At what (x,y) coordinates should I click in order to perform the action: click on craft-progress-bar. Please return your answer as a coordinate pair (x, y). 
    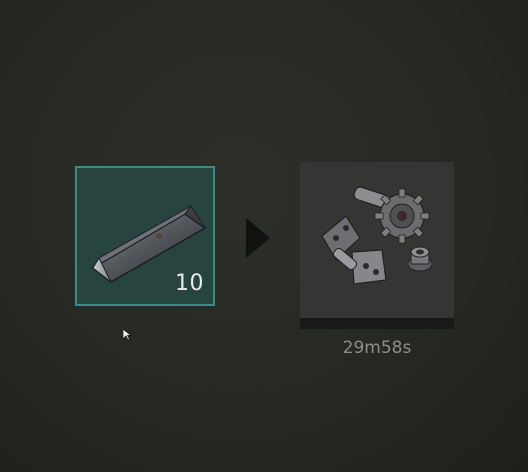
    Looking at the image, I should click on (377, 323).